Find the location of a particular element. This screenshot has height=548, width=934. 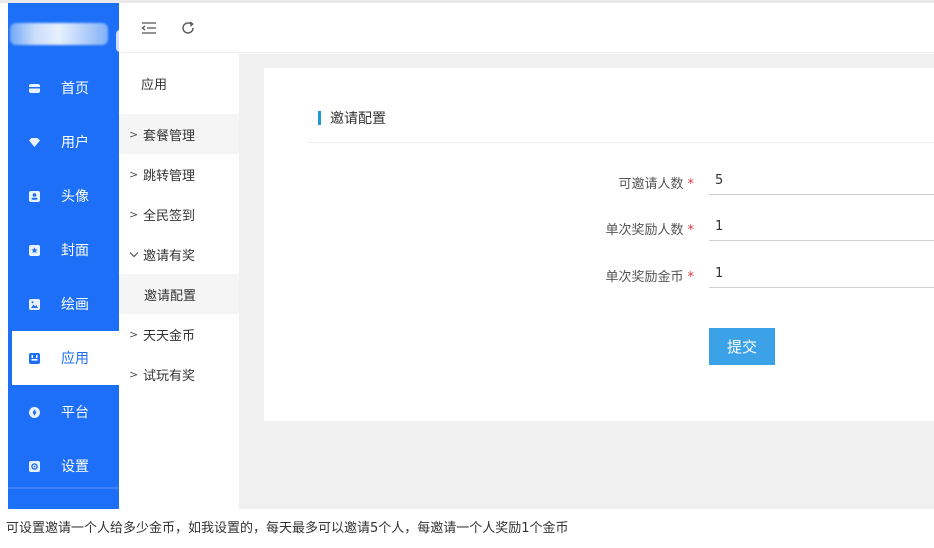

sidebar-item-label: 设置 is located at coordinates (75, 467).